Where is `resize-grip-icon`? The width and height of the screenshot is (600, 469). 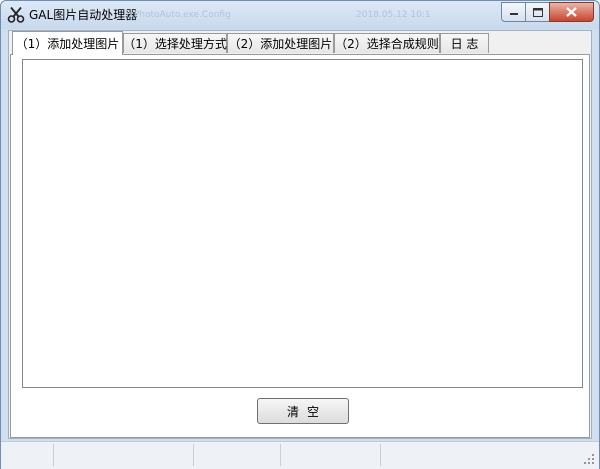
resize-grip-icon is located at coordinates (589, 459).